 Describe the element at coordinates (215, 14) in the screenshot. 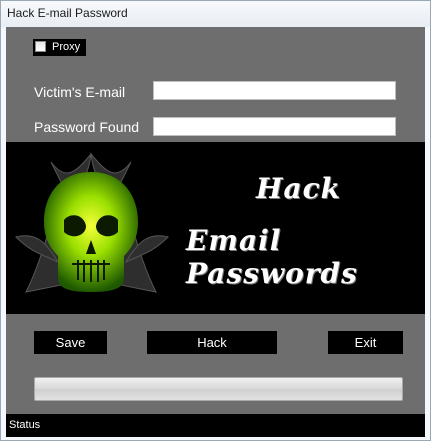

I see `title-bar: Hack E-mail Password` at that location.